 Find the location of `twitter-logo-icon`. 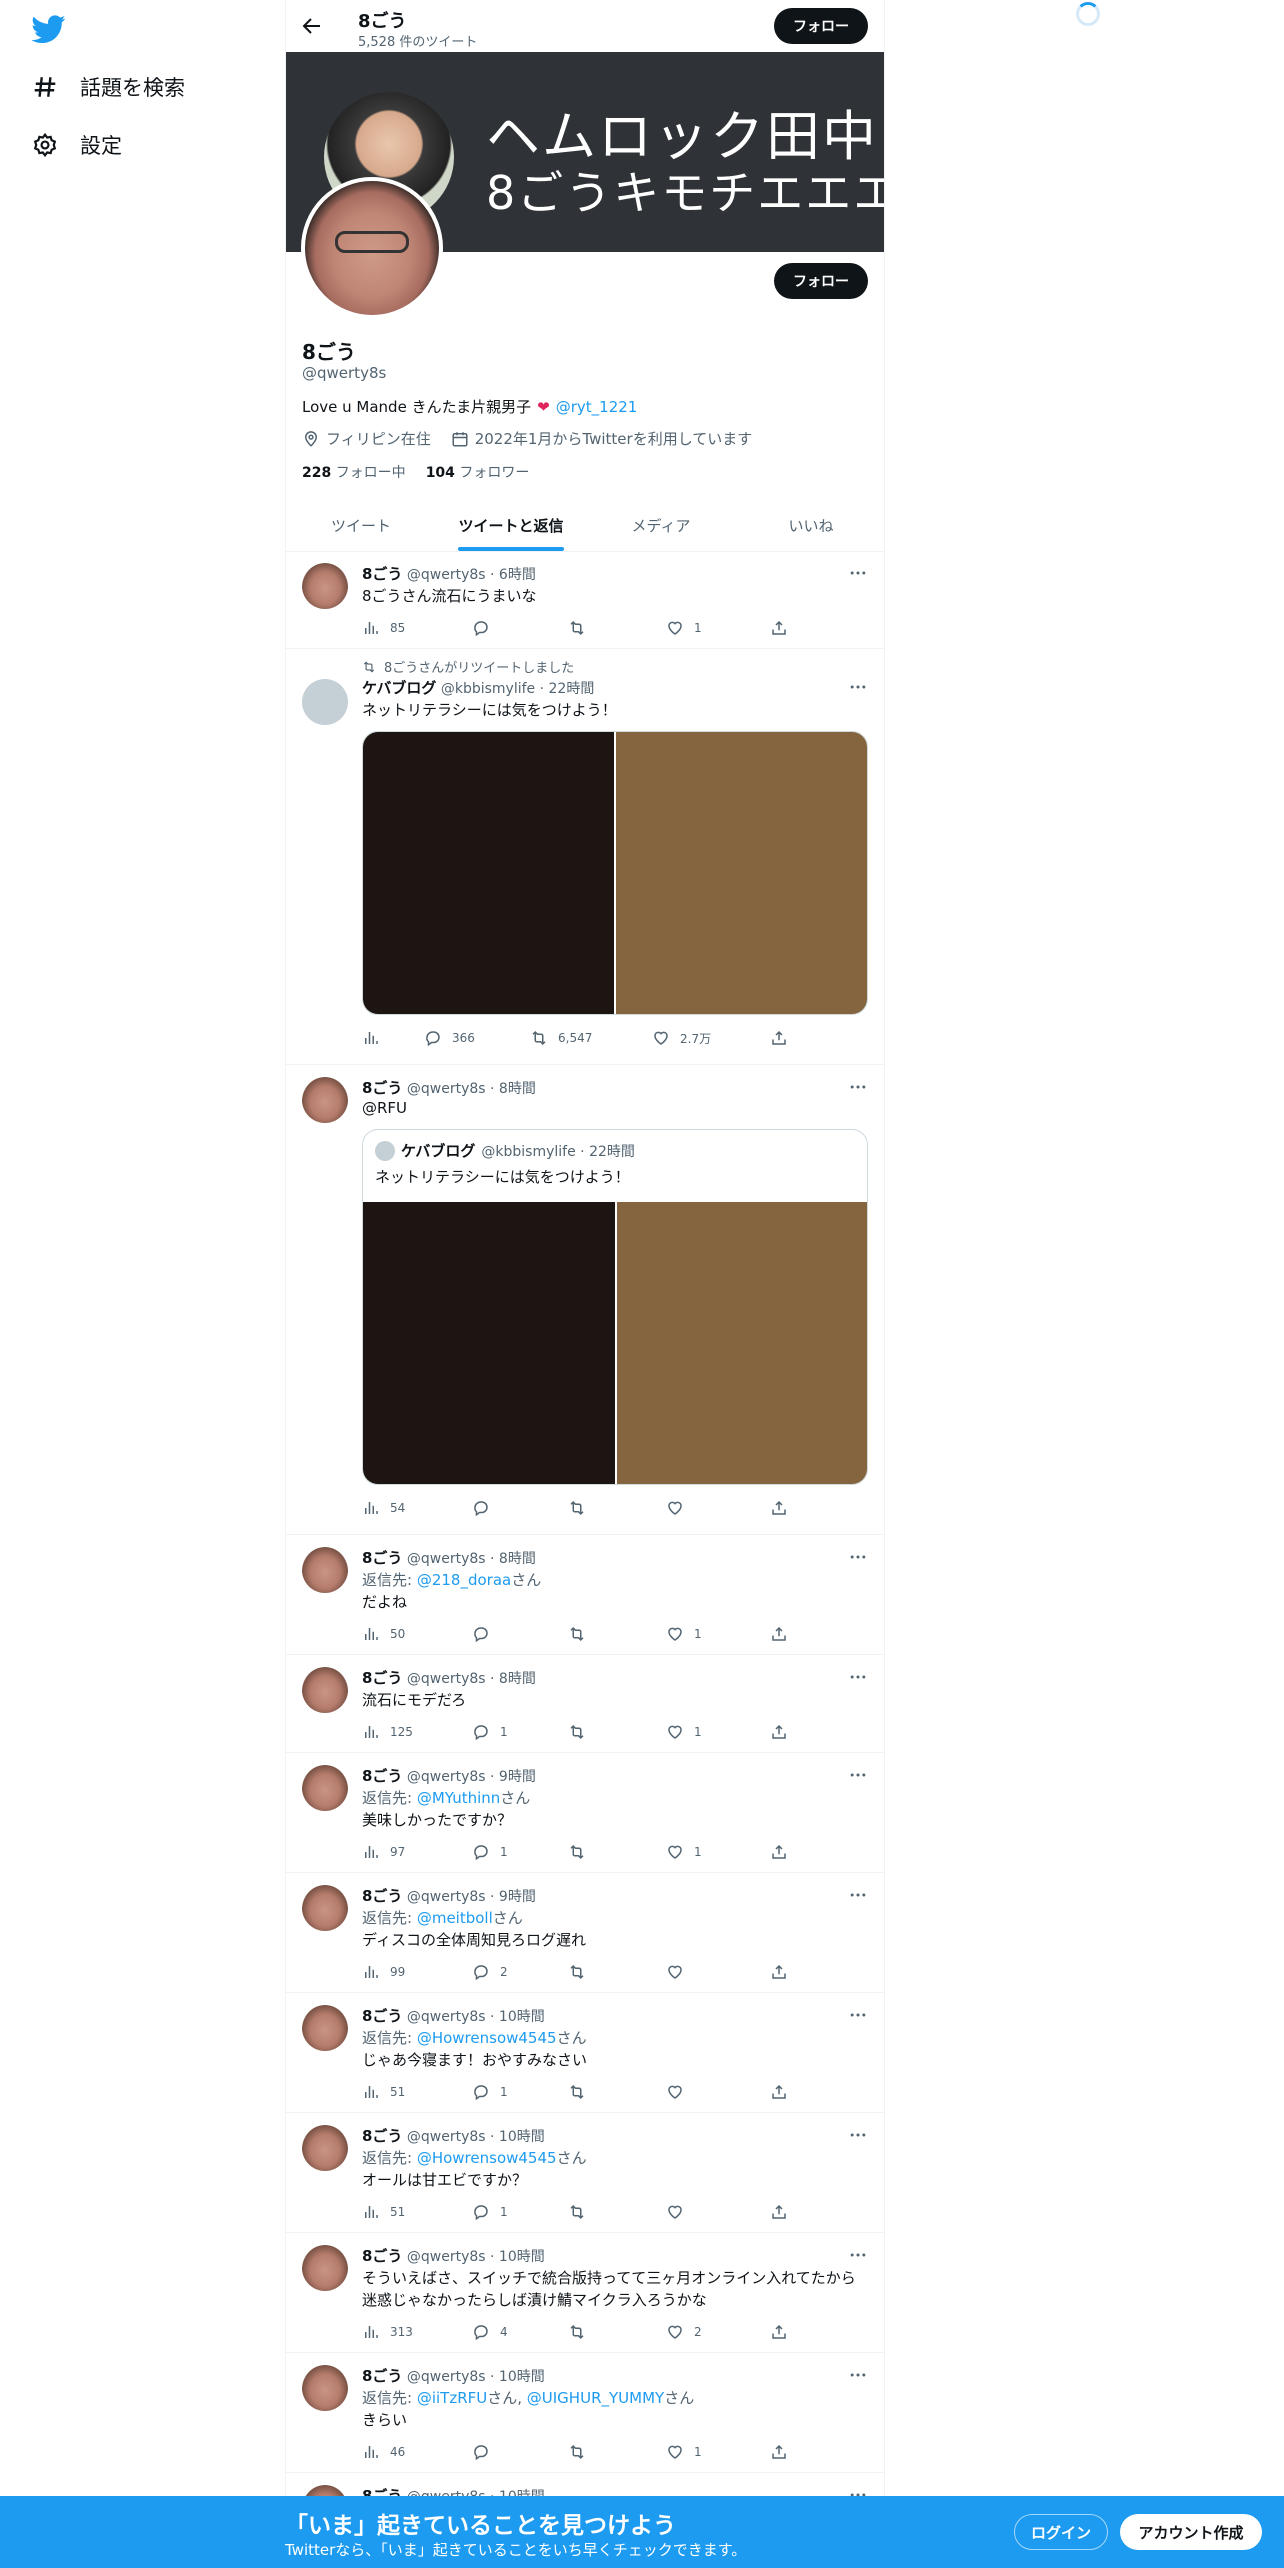

twitter-logo-icon is located at coordinates (49, 29).